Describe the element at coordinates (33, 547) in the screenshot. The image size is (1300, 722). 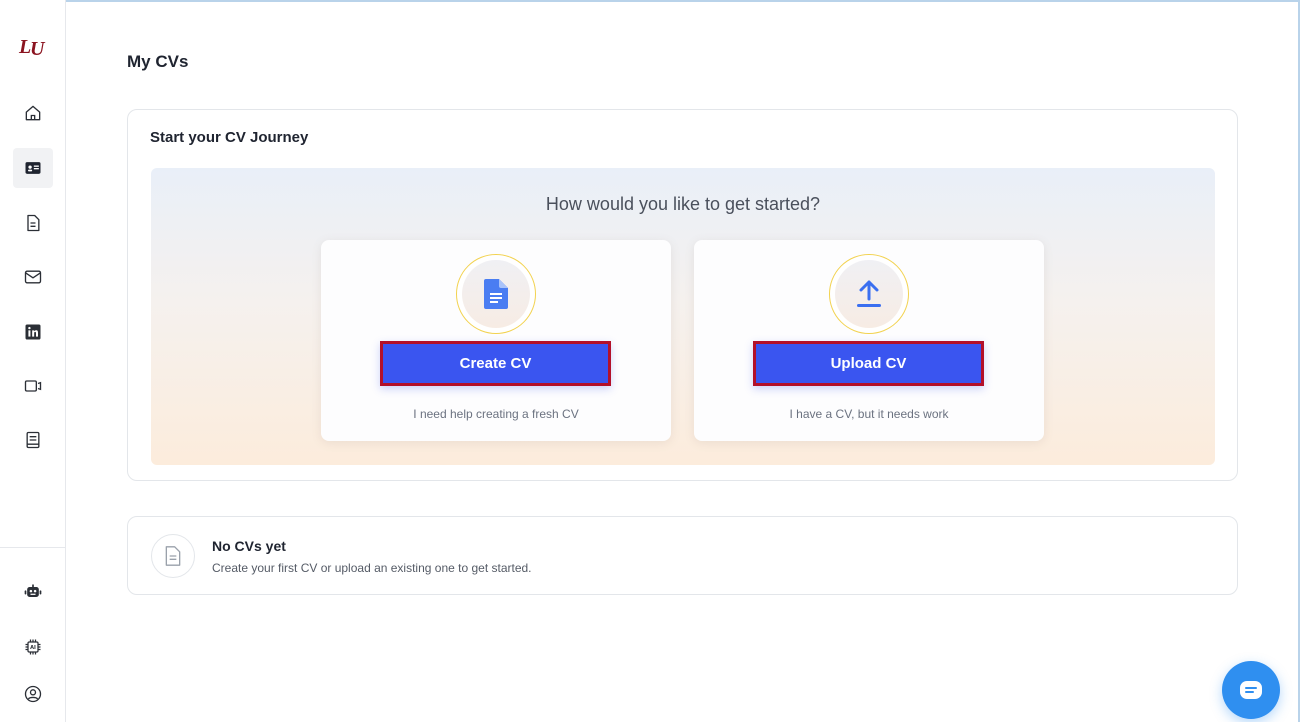
I see `sidebar-divider` at that location.